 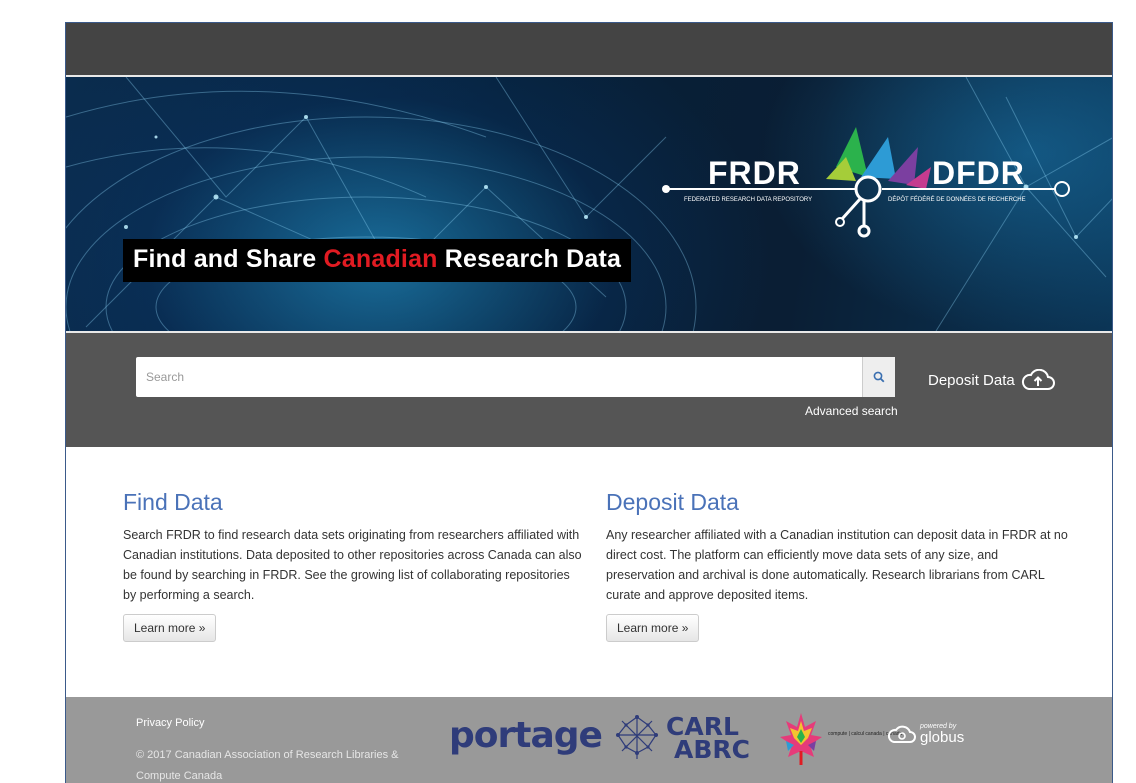 What do you see at coordinates (499, 377) in the screenshot?
I see `search-input` at bounding box center [499, 377].